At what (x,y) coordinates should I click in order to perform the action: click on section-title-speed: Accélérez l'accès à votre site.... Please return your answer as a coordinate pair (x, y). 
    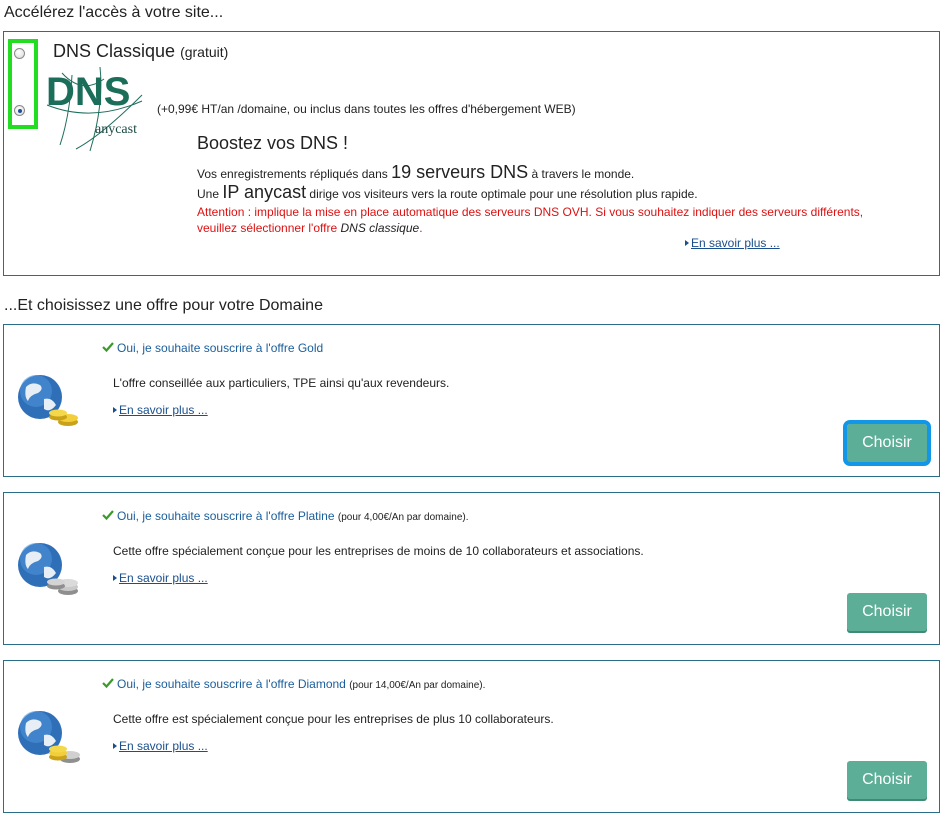
    Looking at the image, I should click on (114, 12).